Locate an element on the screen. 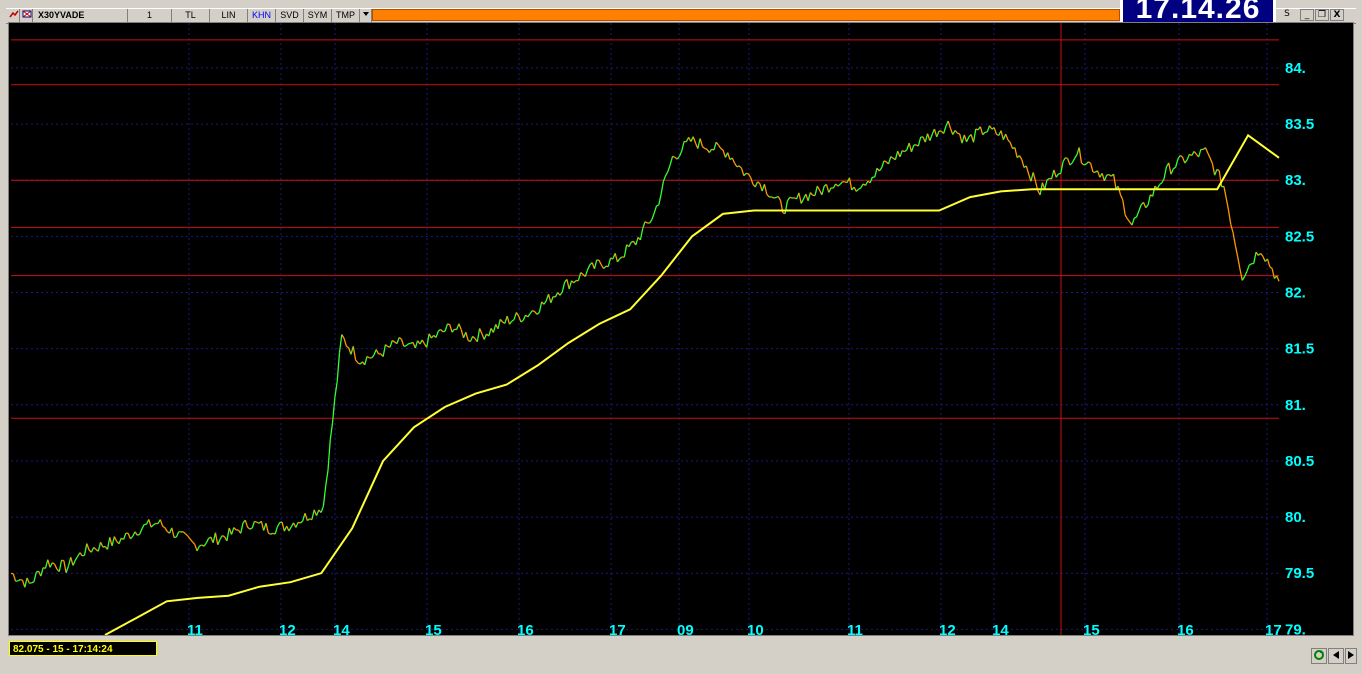  scale-button: LIN is located at coordinates (229, 15).